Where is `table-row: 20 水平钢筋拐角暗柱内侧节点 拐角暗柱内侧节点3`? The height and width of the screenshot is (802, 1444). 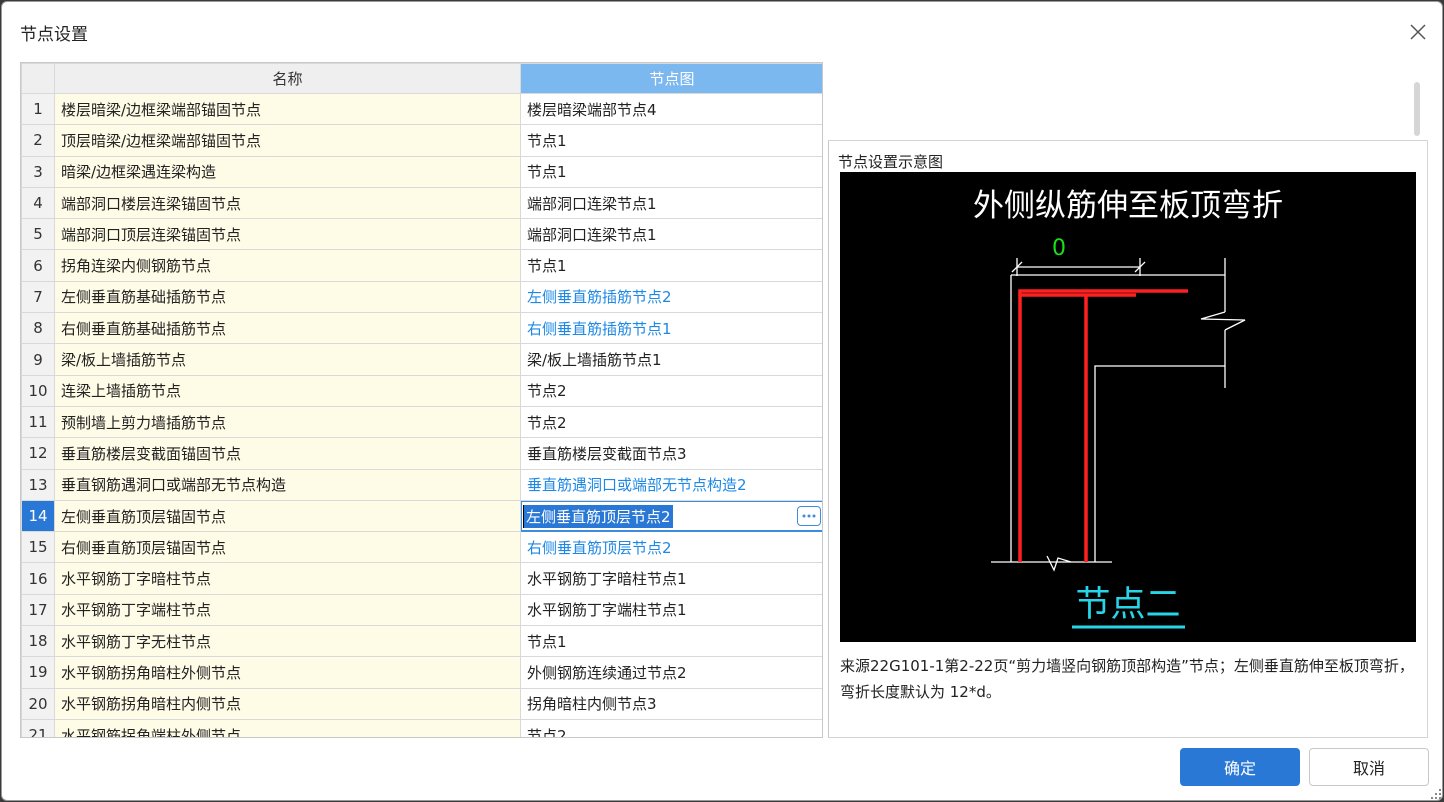
table-row: 20 水平钢筋拐角暗柱内侧节点 拐角暗柱内侧节点3 is located at coordinates (421, 703).